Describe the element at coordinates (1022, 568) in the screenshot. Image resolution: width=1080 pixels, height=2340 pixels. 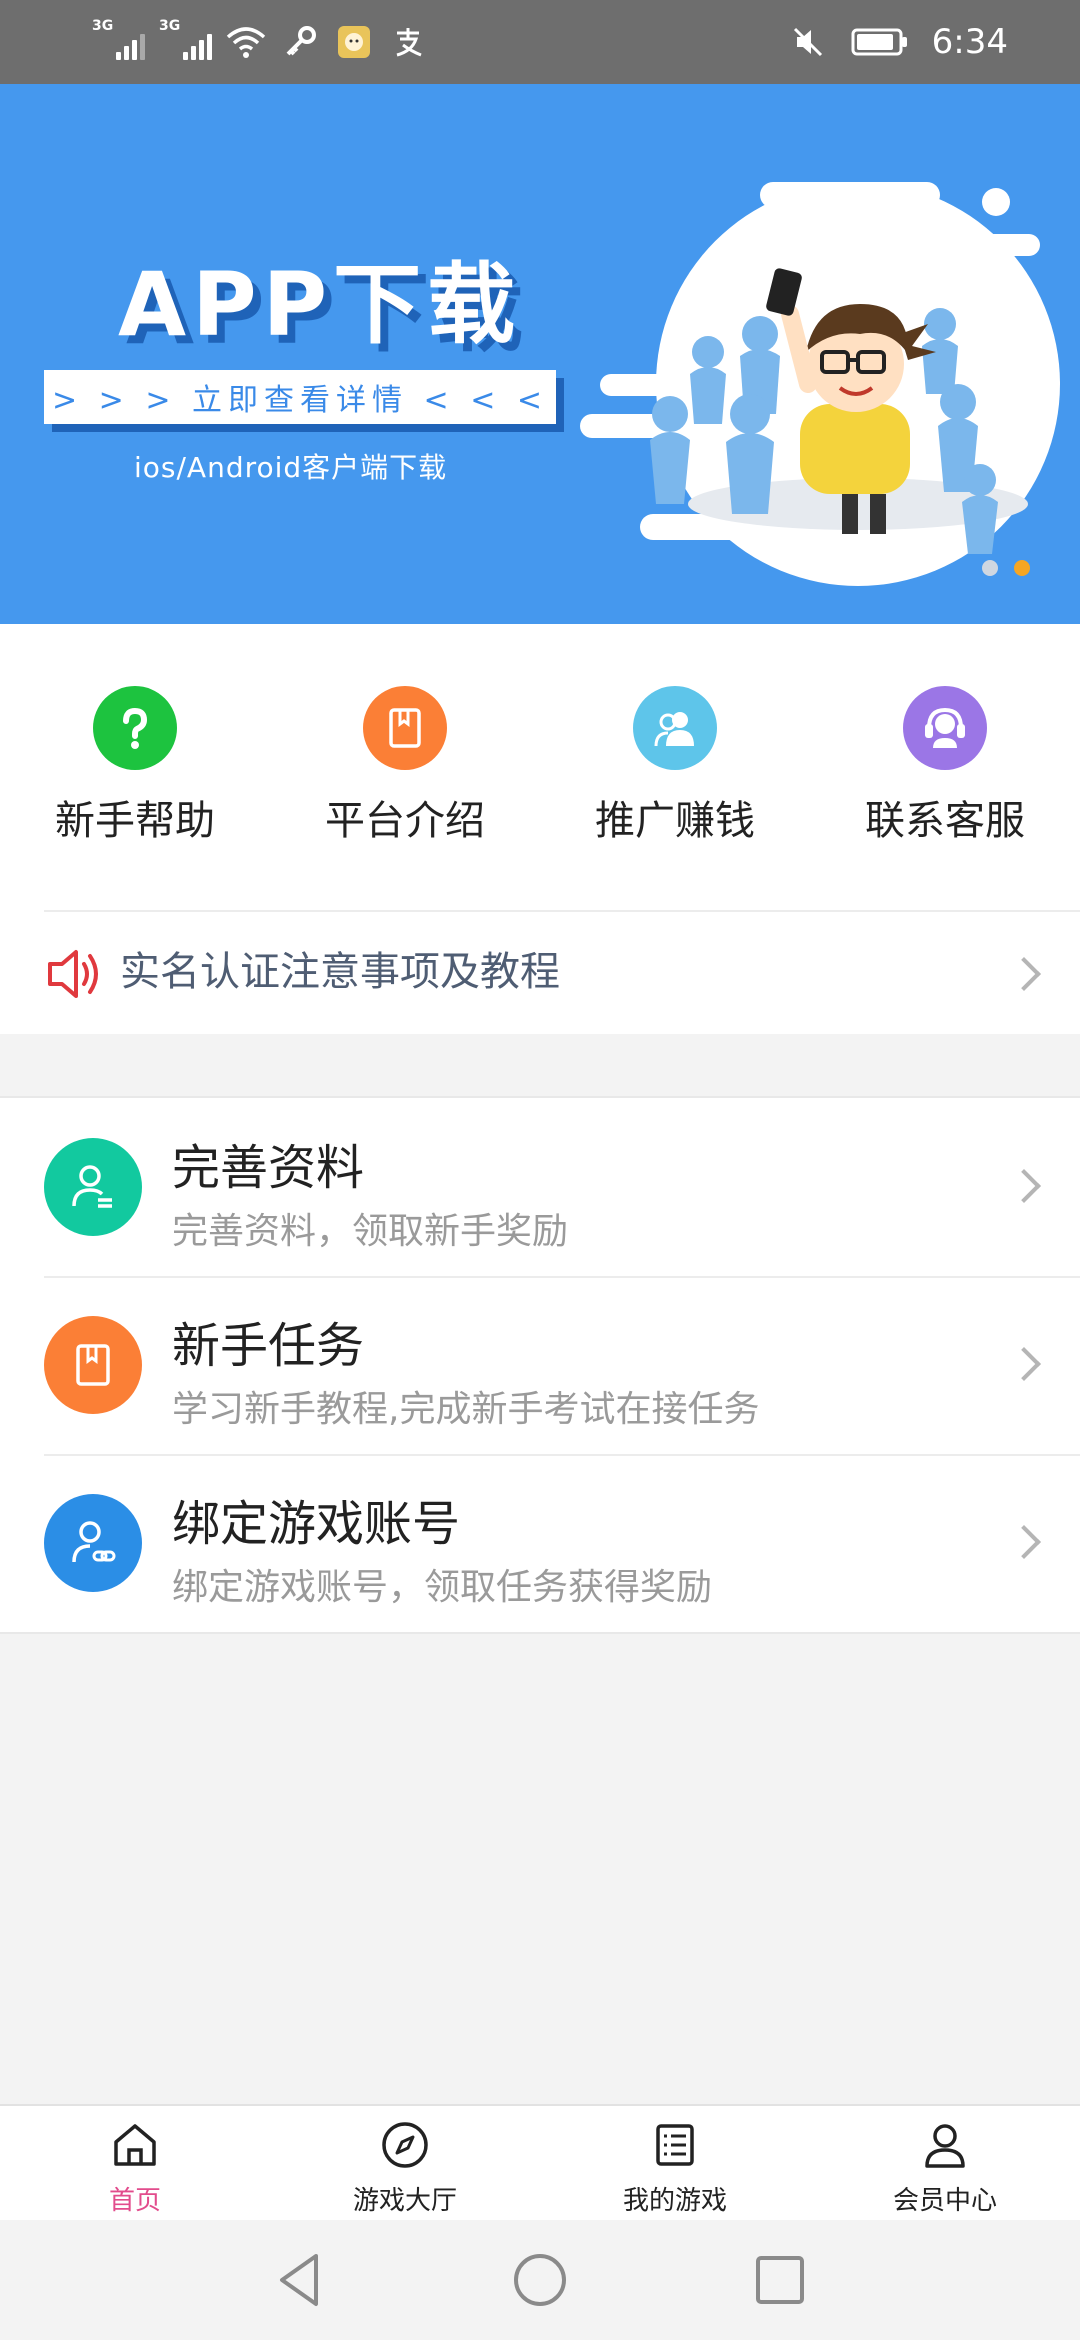
I see `carousel-dot-active` at that location.